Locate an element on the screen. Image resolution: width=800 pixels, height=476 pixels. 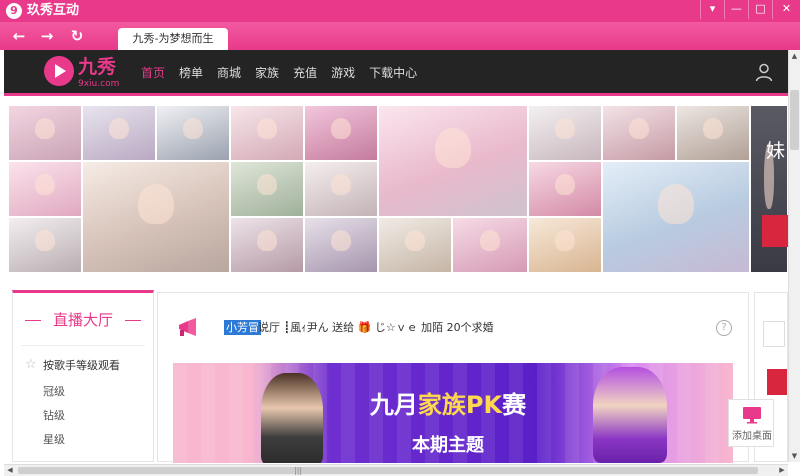
site-nav: 首页 榜单 商城 家族 充值 游戏 下载中心 is located at coordinates (279, 73).